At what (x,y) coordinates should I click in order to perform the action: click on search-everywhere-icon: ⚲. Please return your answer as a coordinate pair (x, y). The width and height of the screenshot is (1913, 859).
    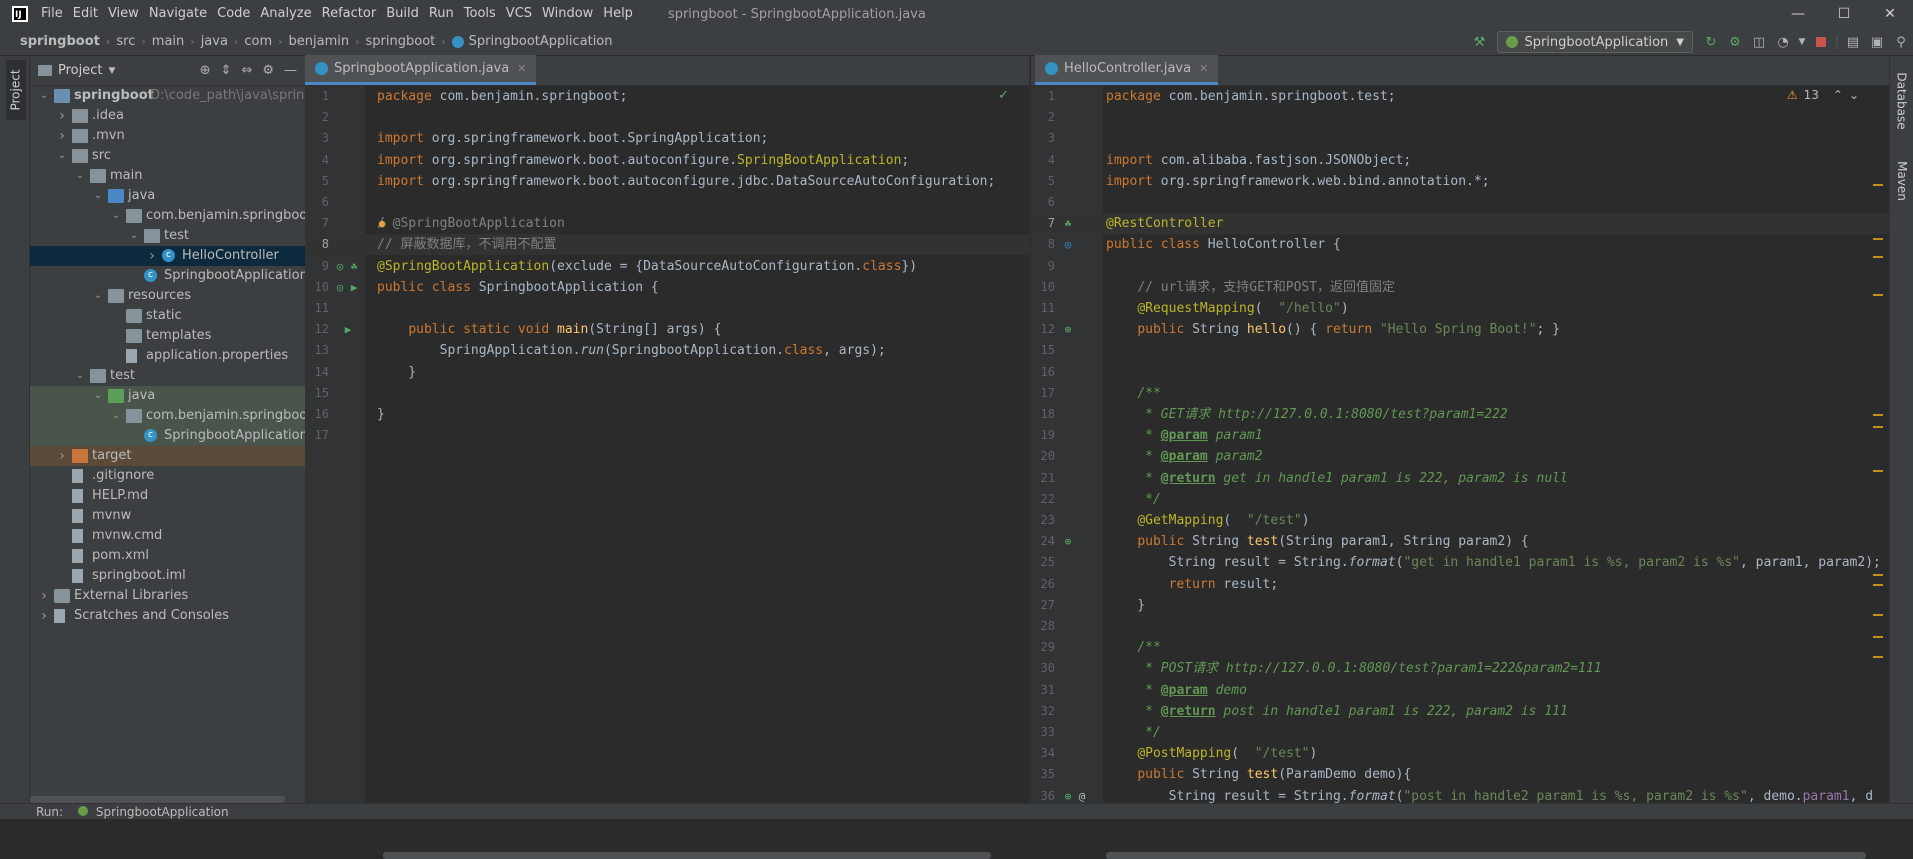
    Looking at the image, I should click on (1901, 42).